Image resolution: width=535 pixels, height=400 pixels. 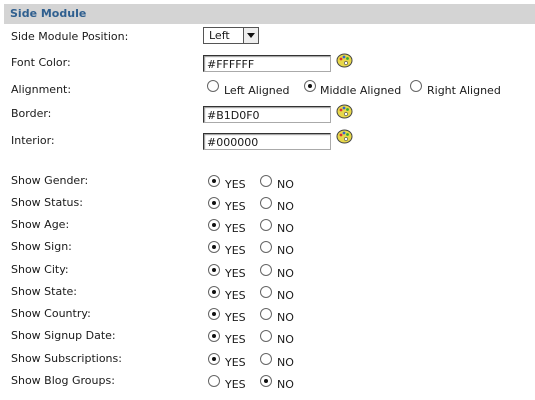 I want to click on font-color-value: #FFFFFF, so click(x=231, y=64).